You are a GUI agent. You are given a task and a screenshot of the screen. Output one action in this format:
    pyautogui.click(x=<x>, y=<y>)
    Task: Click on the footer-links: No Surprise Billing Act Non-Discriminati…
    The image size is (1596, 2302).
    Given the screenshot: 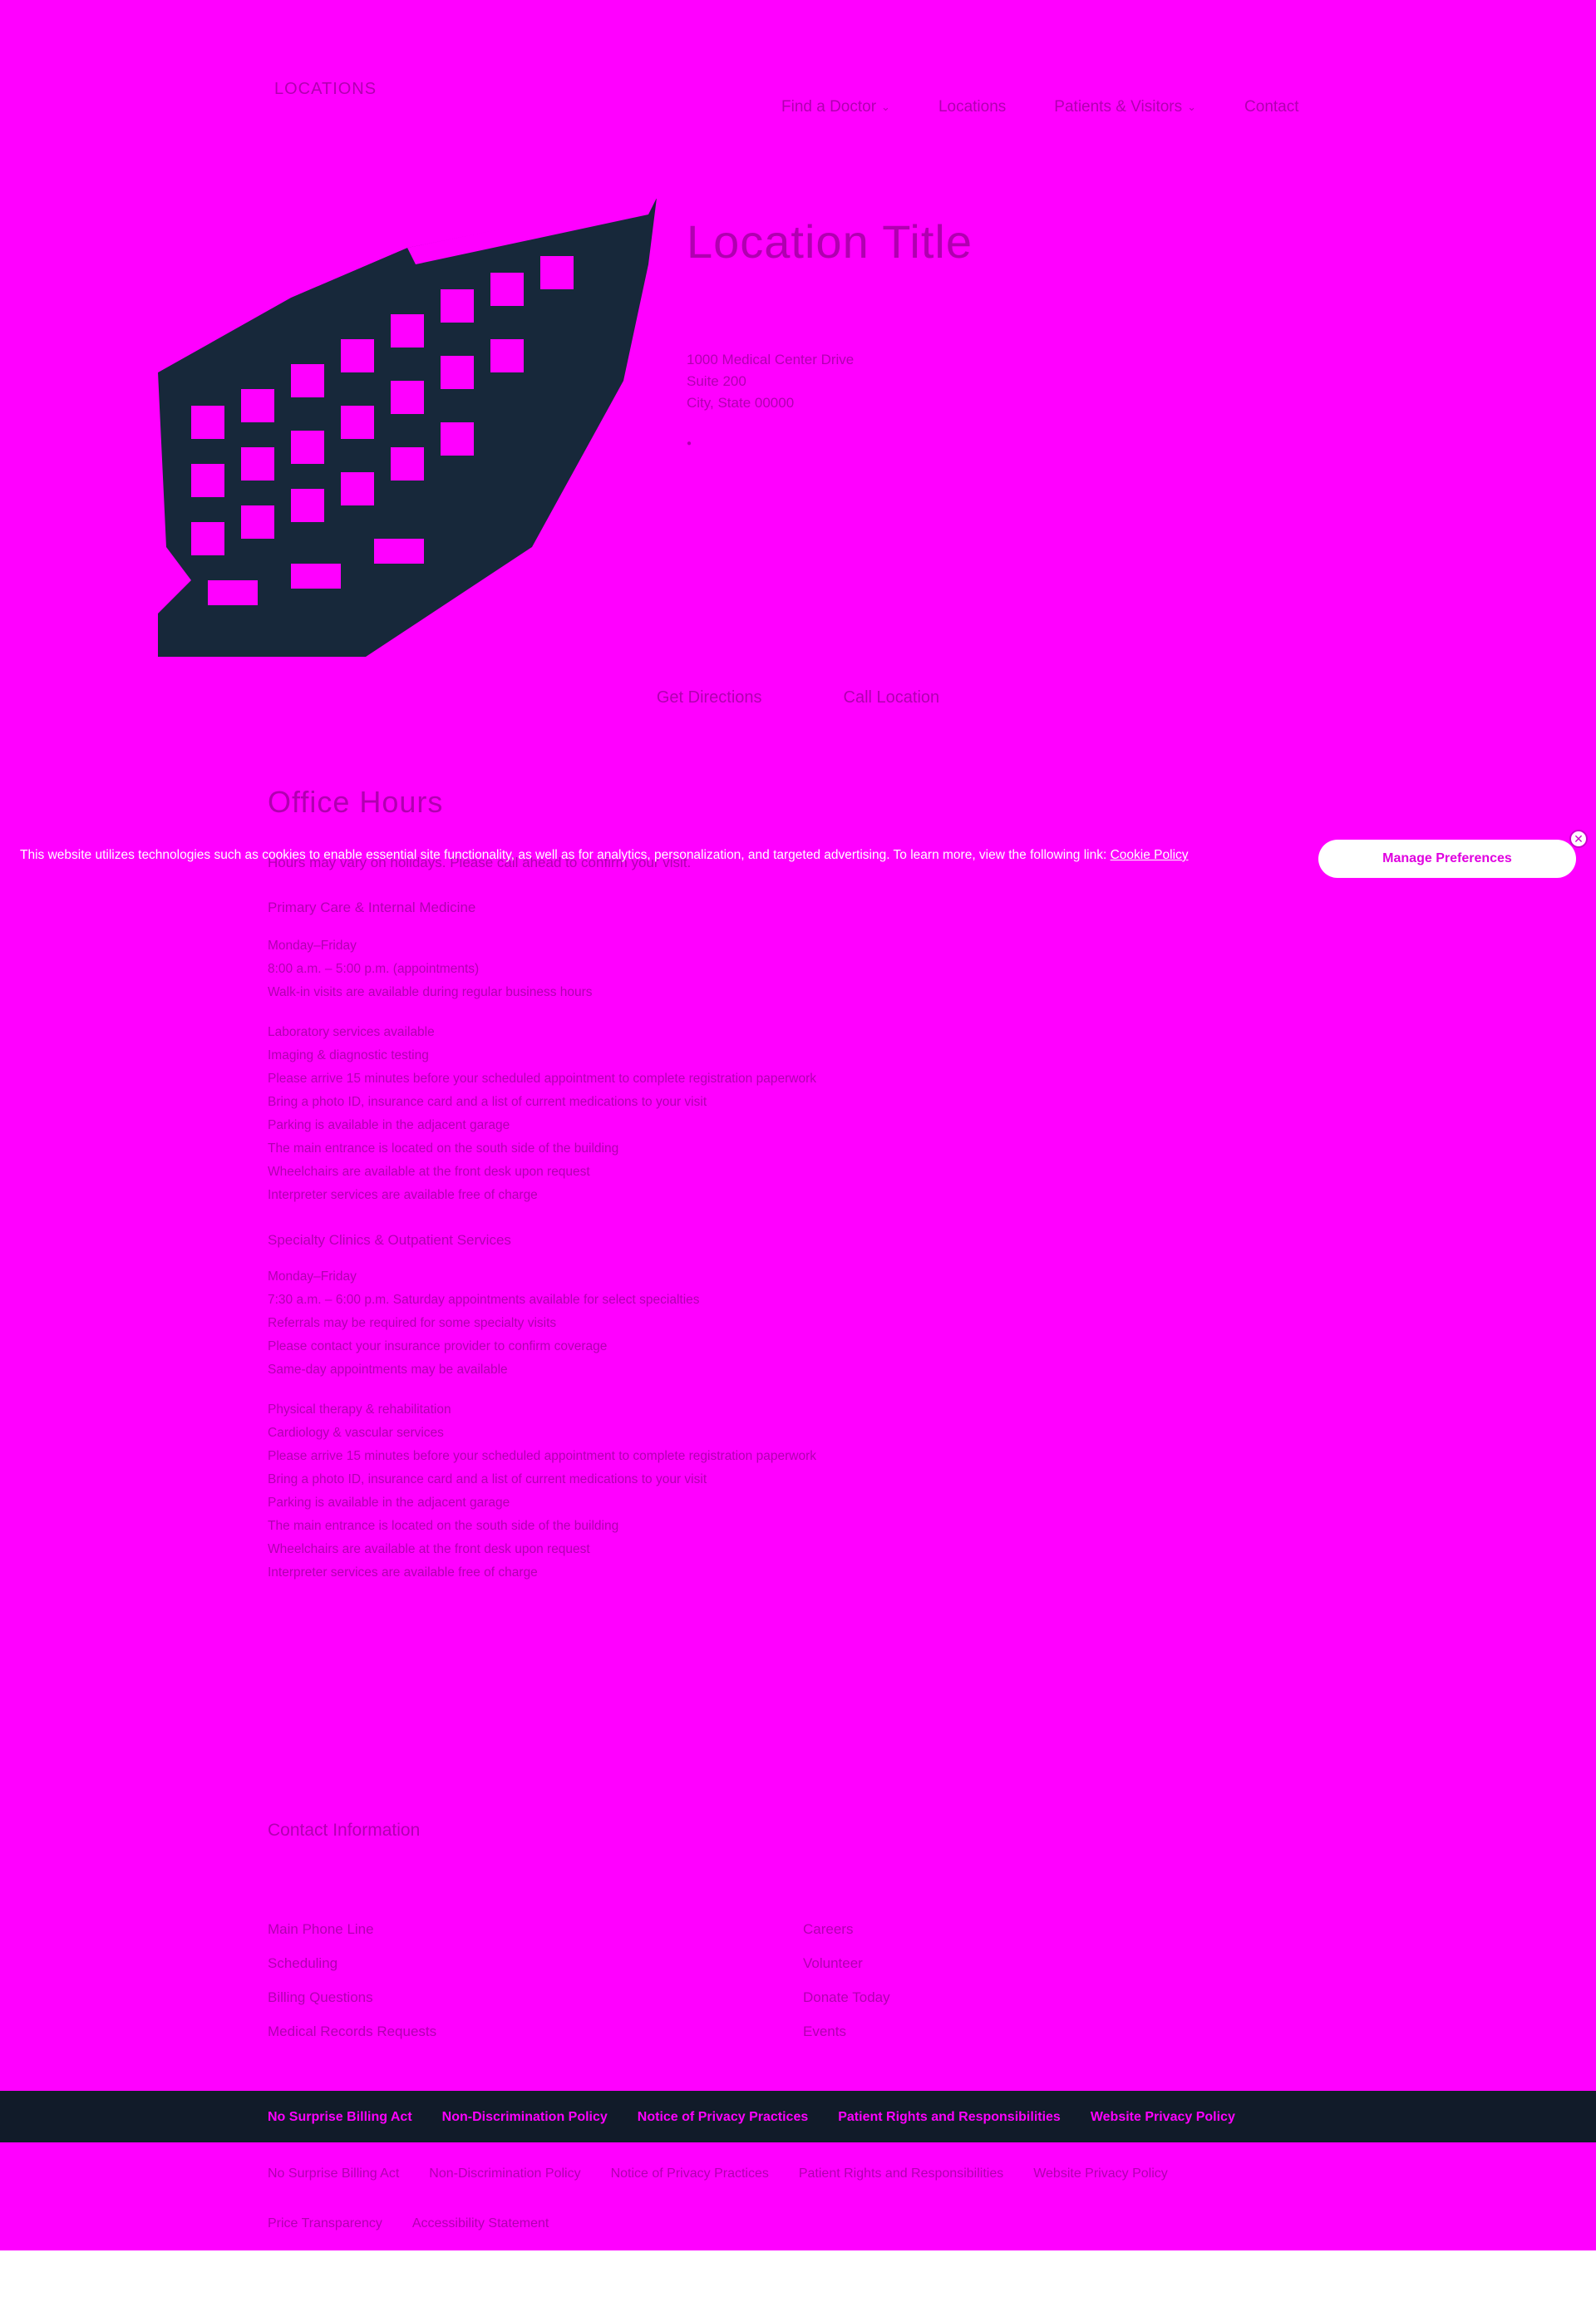 What is the action you would take?
    pyautogui.click(x=751, y=2117)
    